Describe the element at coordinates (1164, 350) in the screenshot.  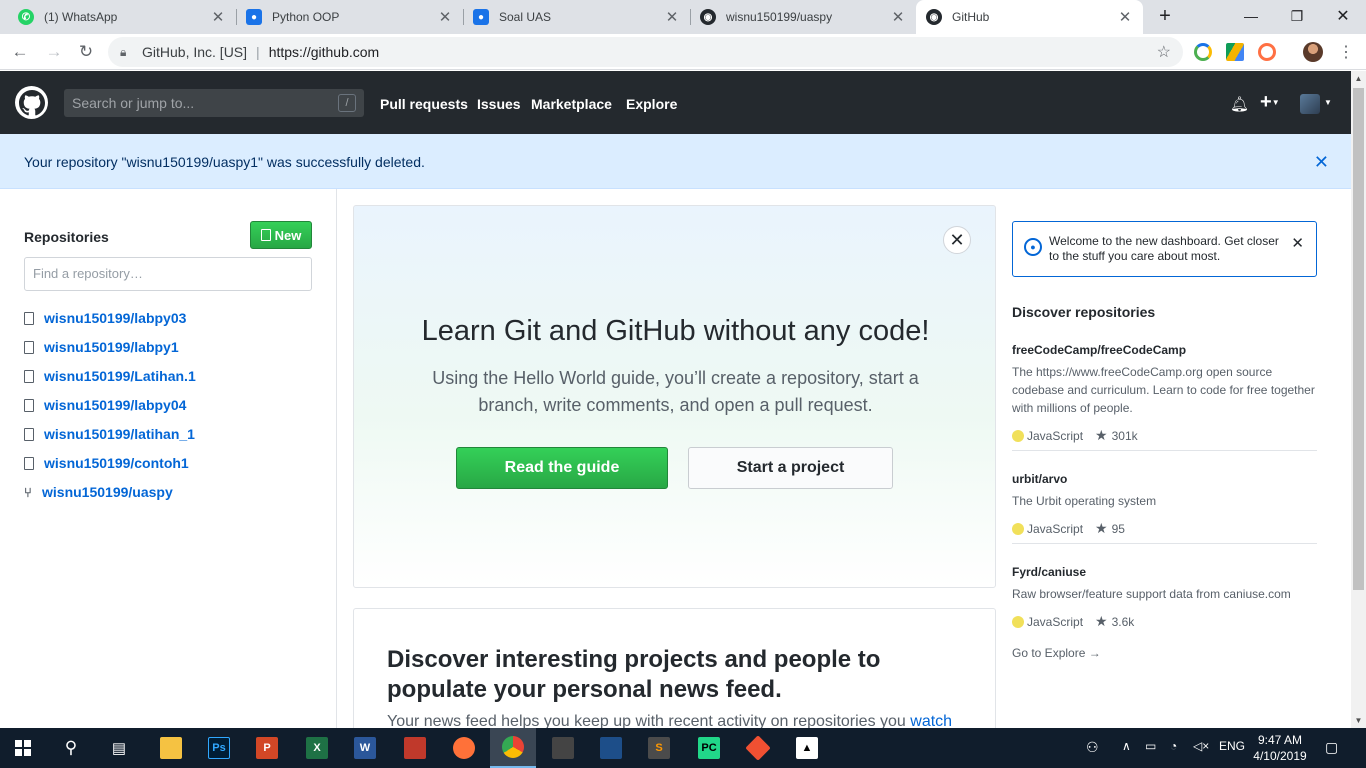
I see `discover-repo-name: freeCodeCamp/freeCodeCamp` at that location.